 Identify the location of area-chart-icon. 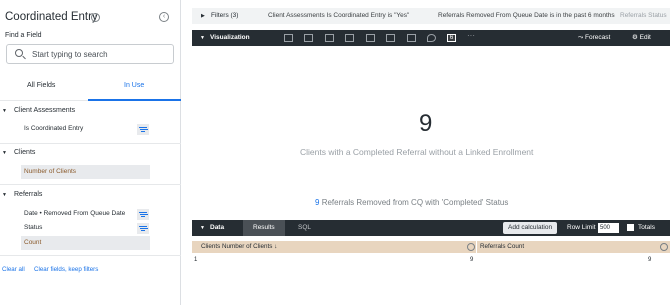
(390, 38).